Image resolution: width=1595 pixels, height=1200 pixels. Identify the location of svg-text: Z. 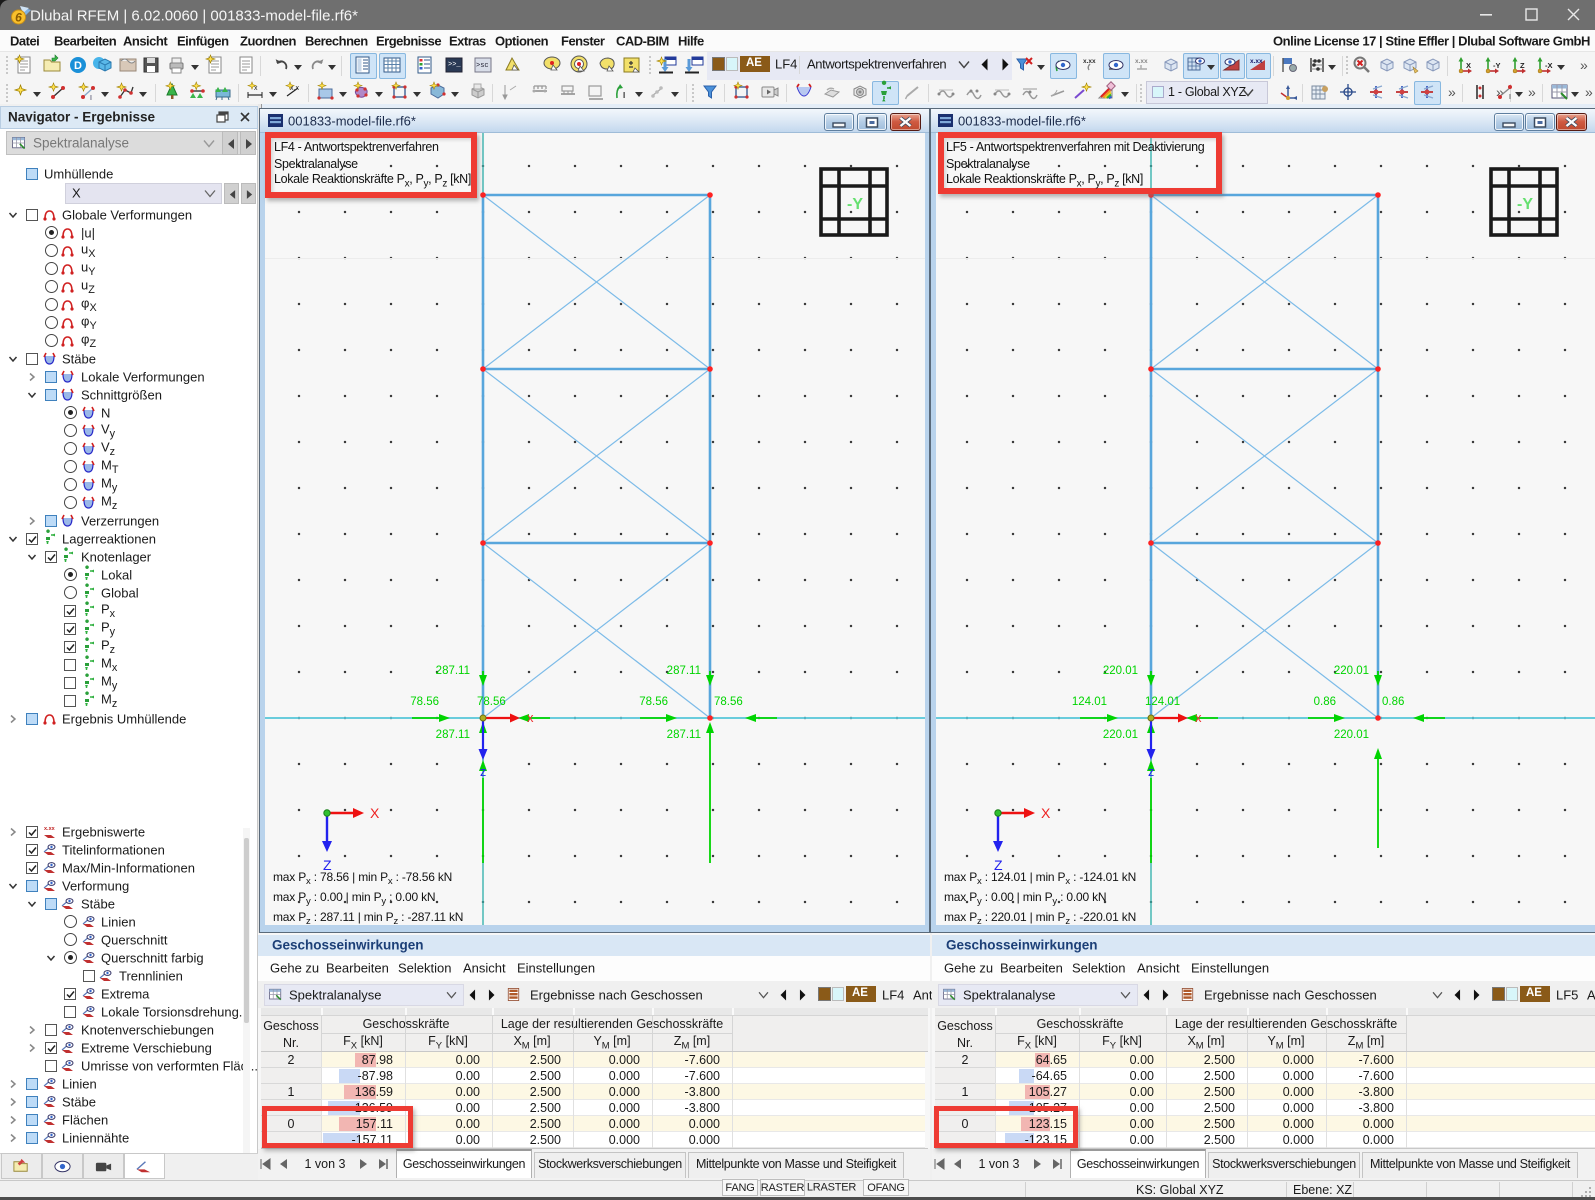
(1522, 65).